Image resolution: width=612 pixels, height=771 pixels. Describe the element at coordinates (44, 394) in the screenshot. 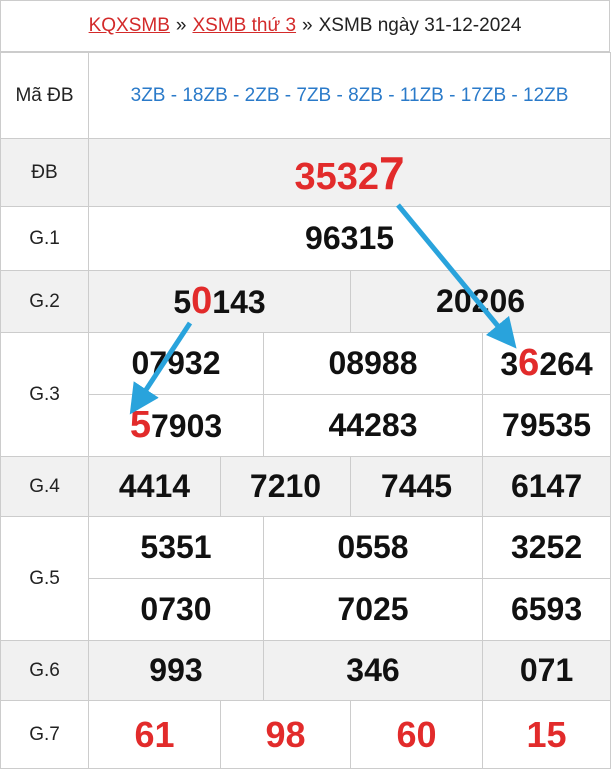

I see `label-g3: G.3` at that location.